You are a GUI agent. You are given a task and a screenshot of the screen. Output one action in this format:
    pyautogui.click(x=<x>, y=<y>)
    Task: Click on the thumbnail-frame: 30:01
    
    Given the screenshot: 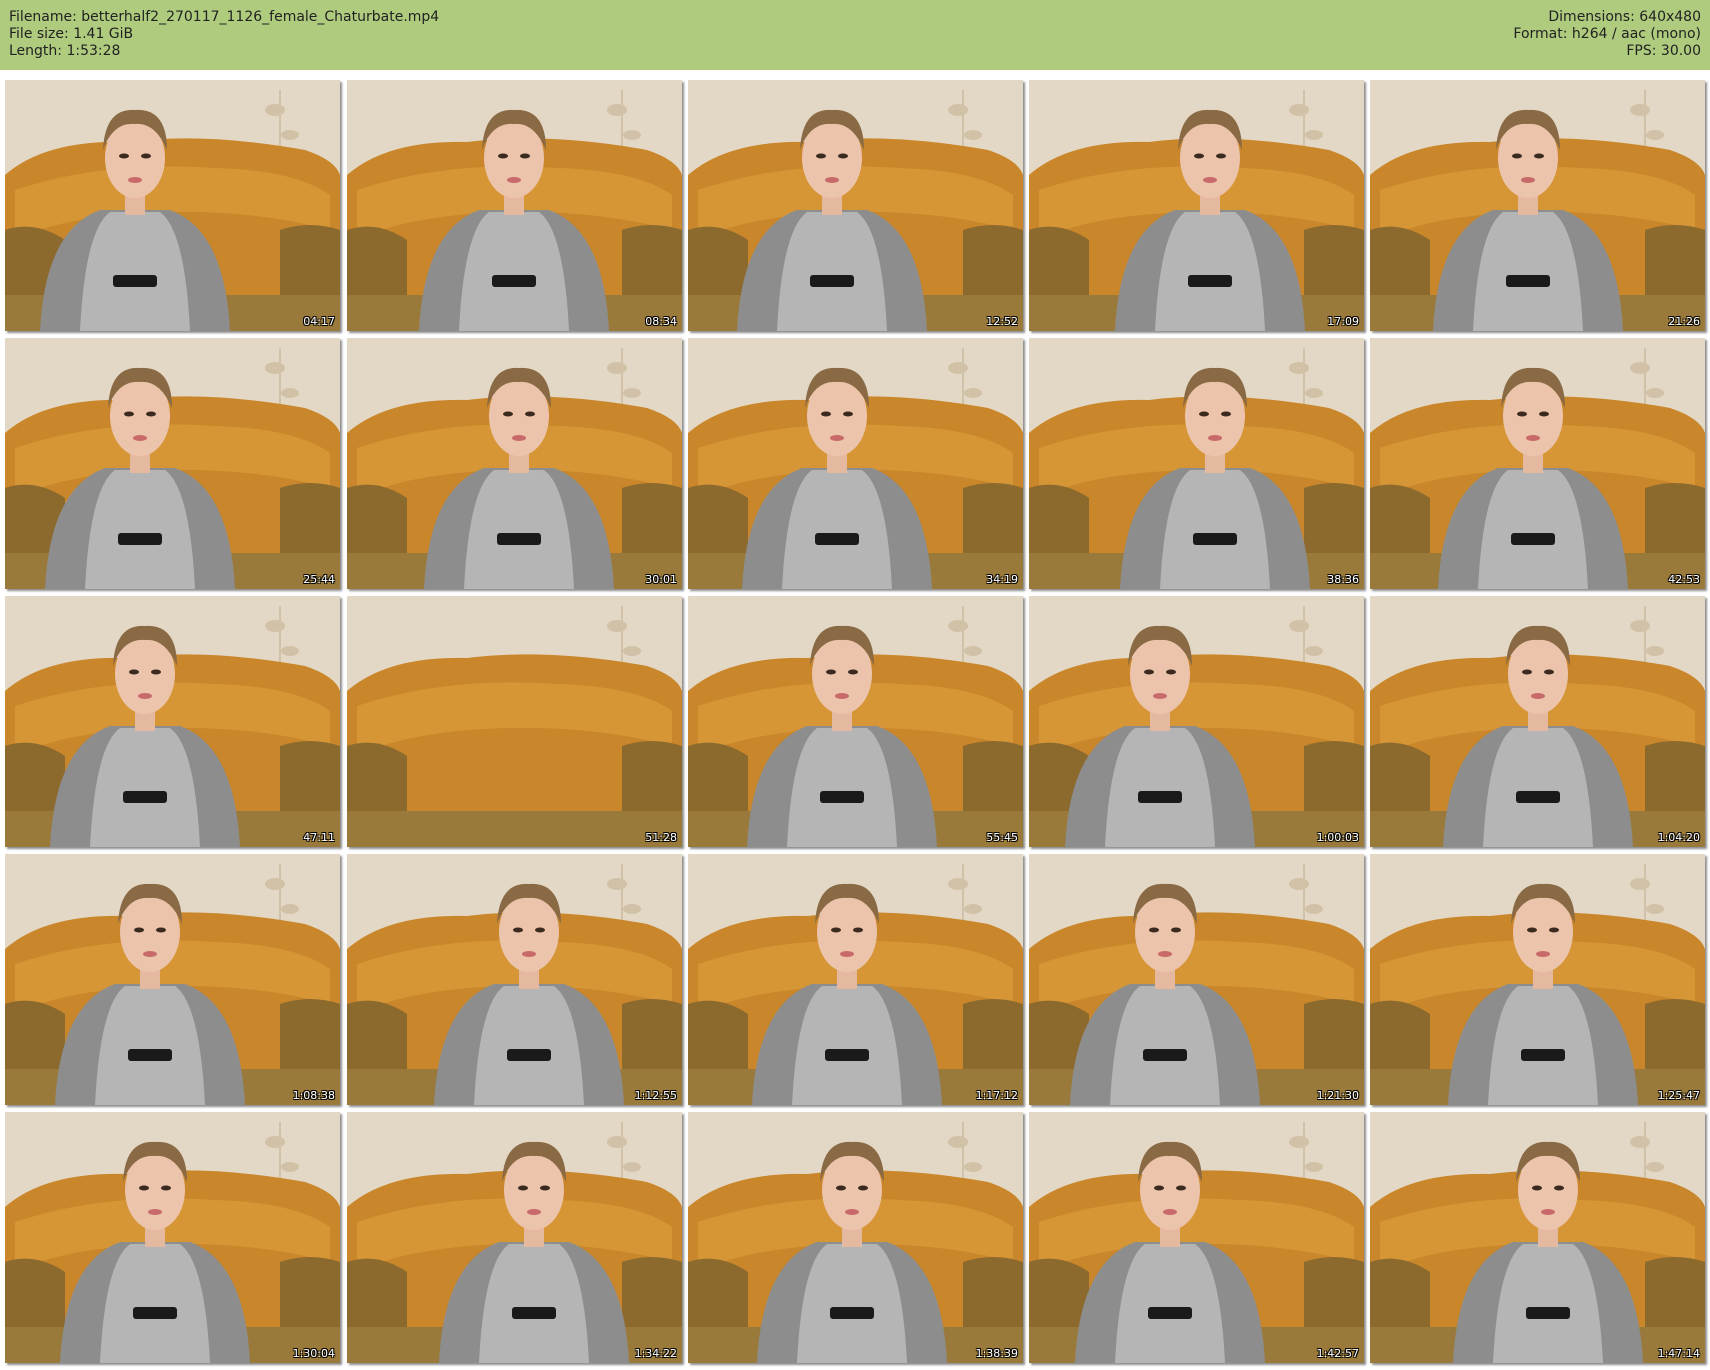 What is the action you would take?
    pyautogui.click(x=514, y=463)
    